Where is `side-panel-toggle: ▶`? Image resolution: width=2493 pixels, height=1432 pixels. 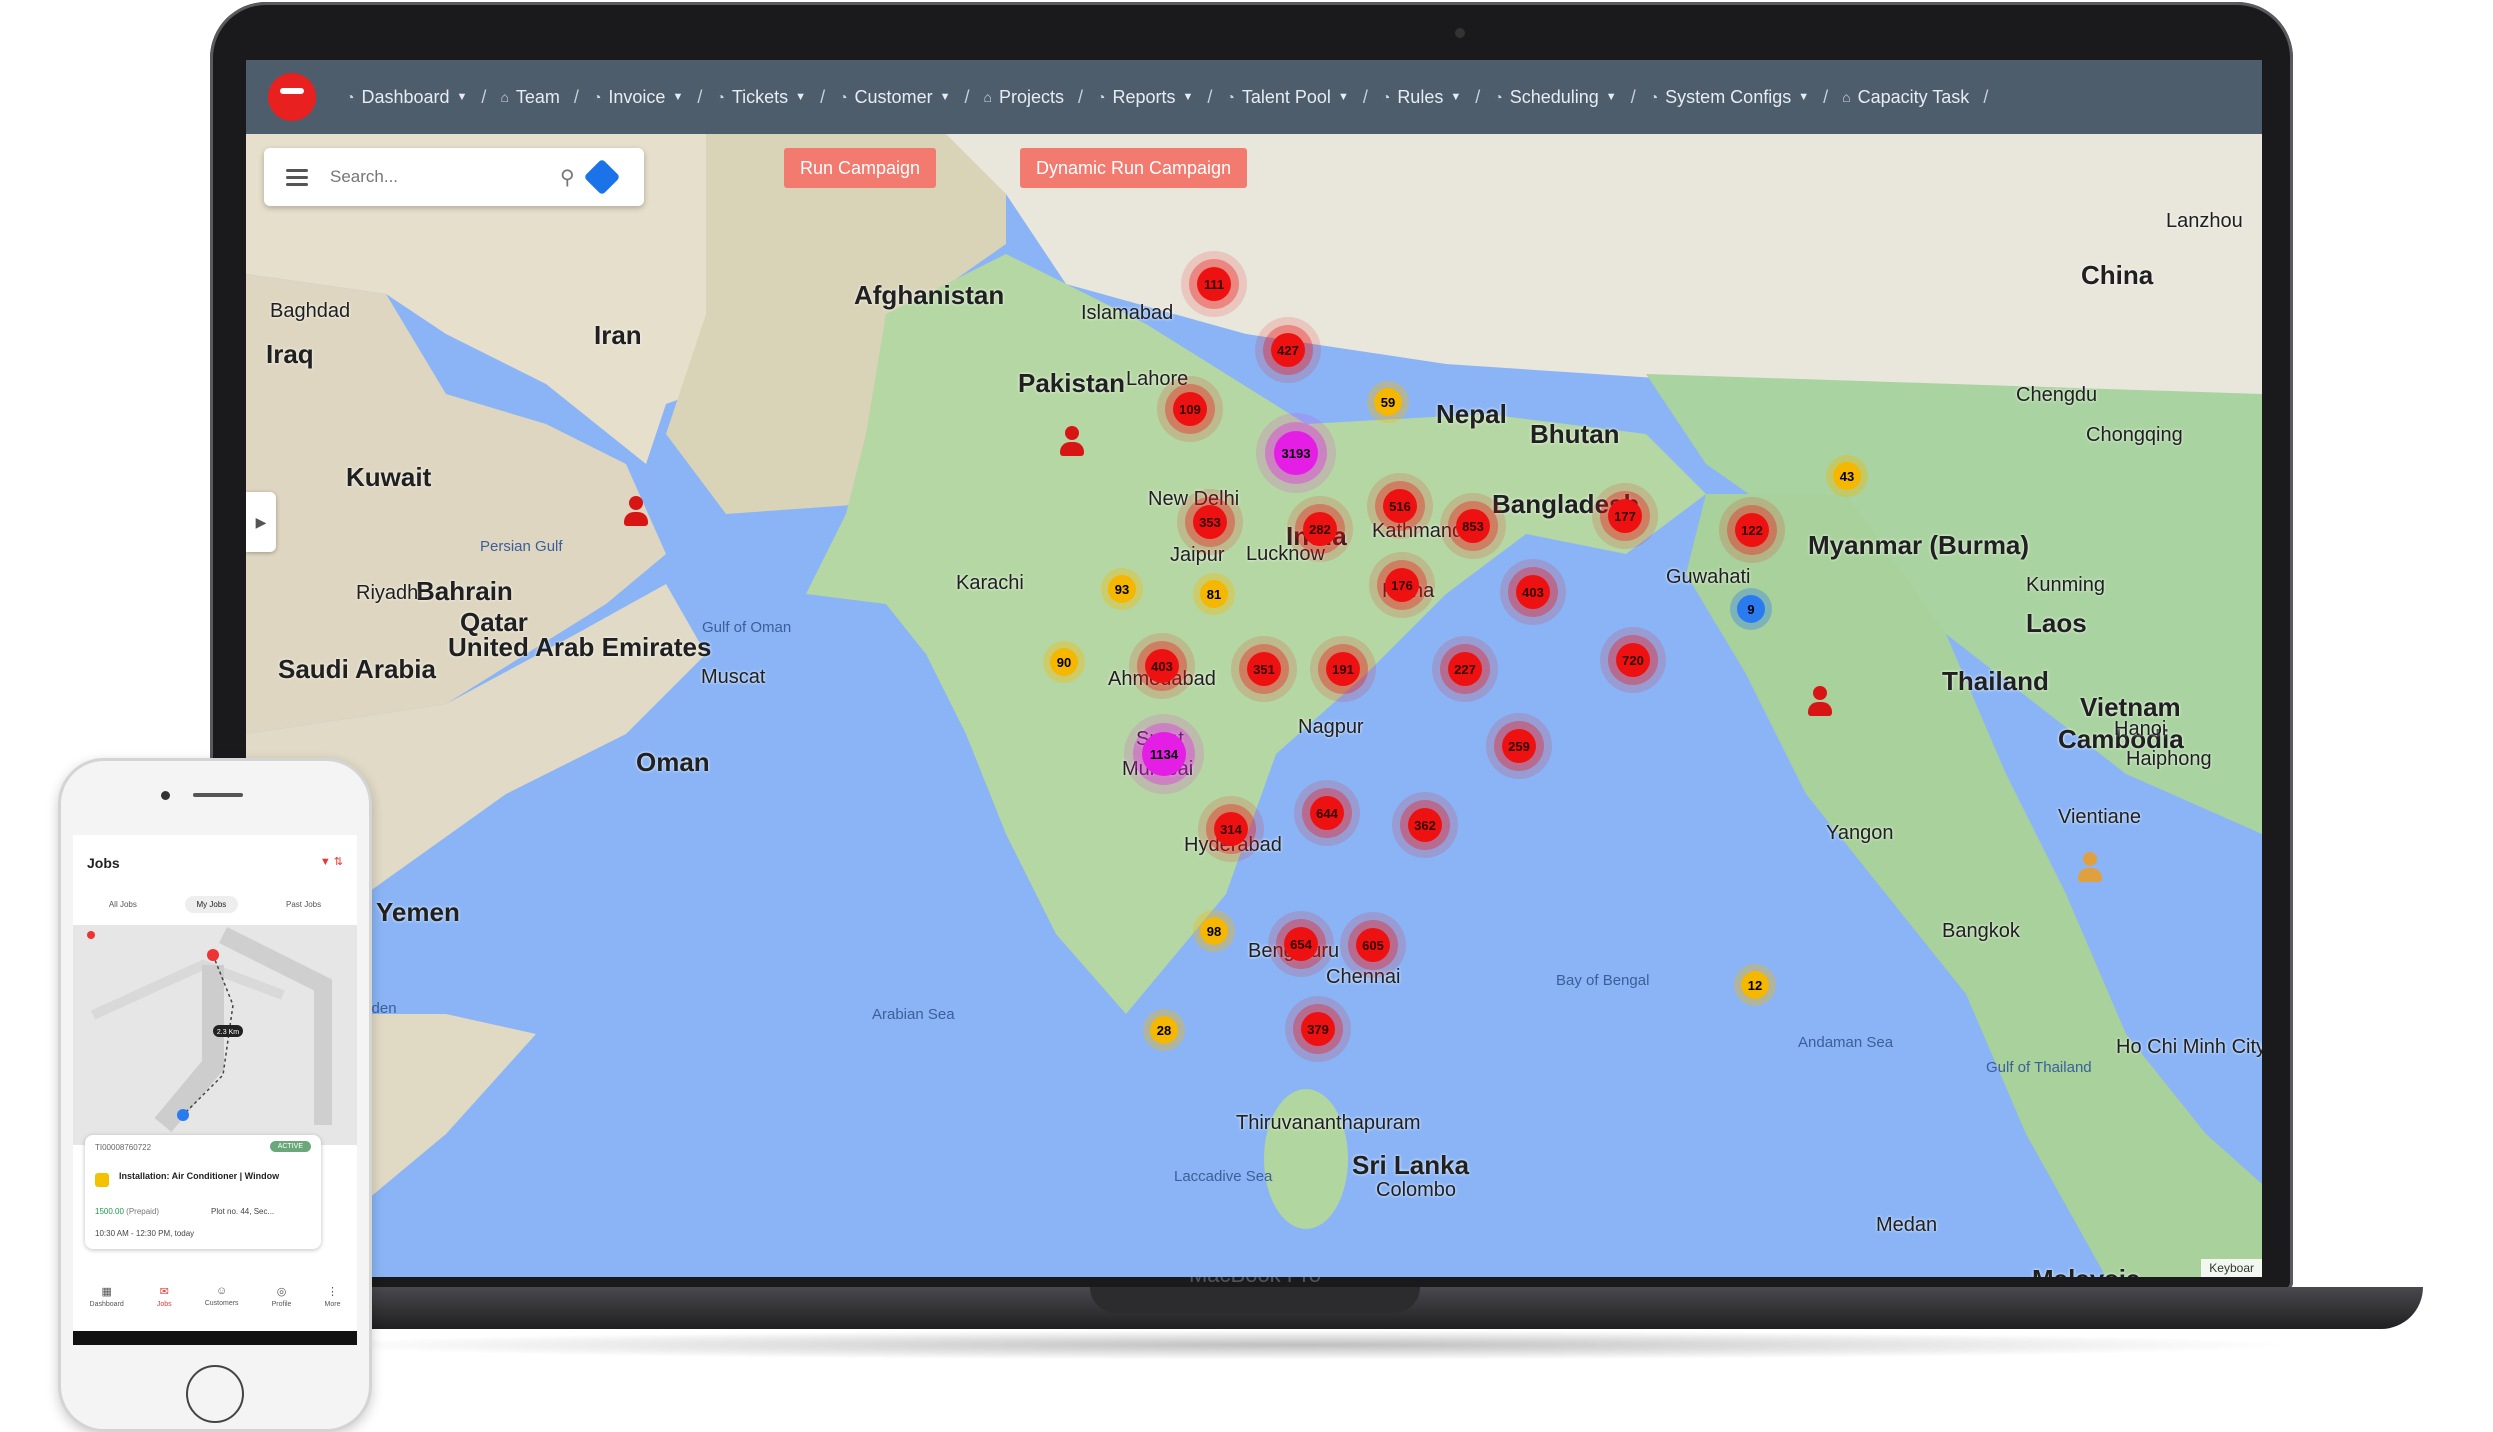 side-panel-toggle: ▶ is located at coordinates (261, 522).